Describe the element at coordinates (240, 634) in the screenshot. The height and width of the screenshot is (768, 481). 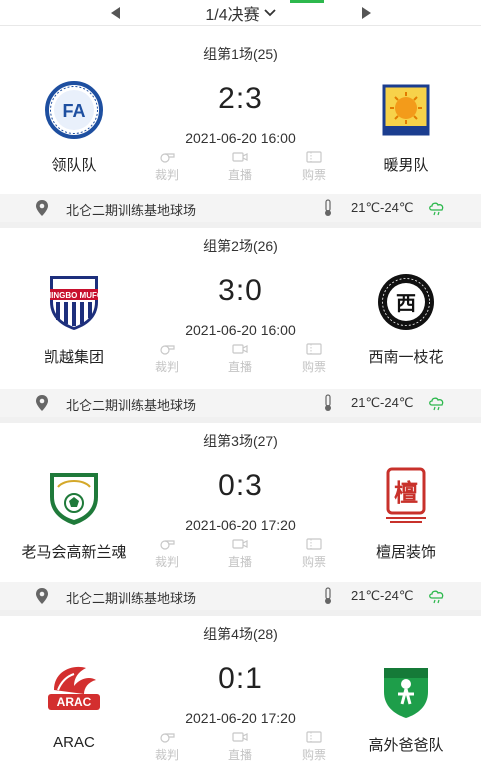
I see `match-group-title: 组第4场(28)` at that location.